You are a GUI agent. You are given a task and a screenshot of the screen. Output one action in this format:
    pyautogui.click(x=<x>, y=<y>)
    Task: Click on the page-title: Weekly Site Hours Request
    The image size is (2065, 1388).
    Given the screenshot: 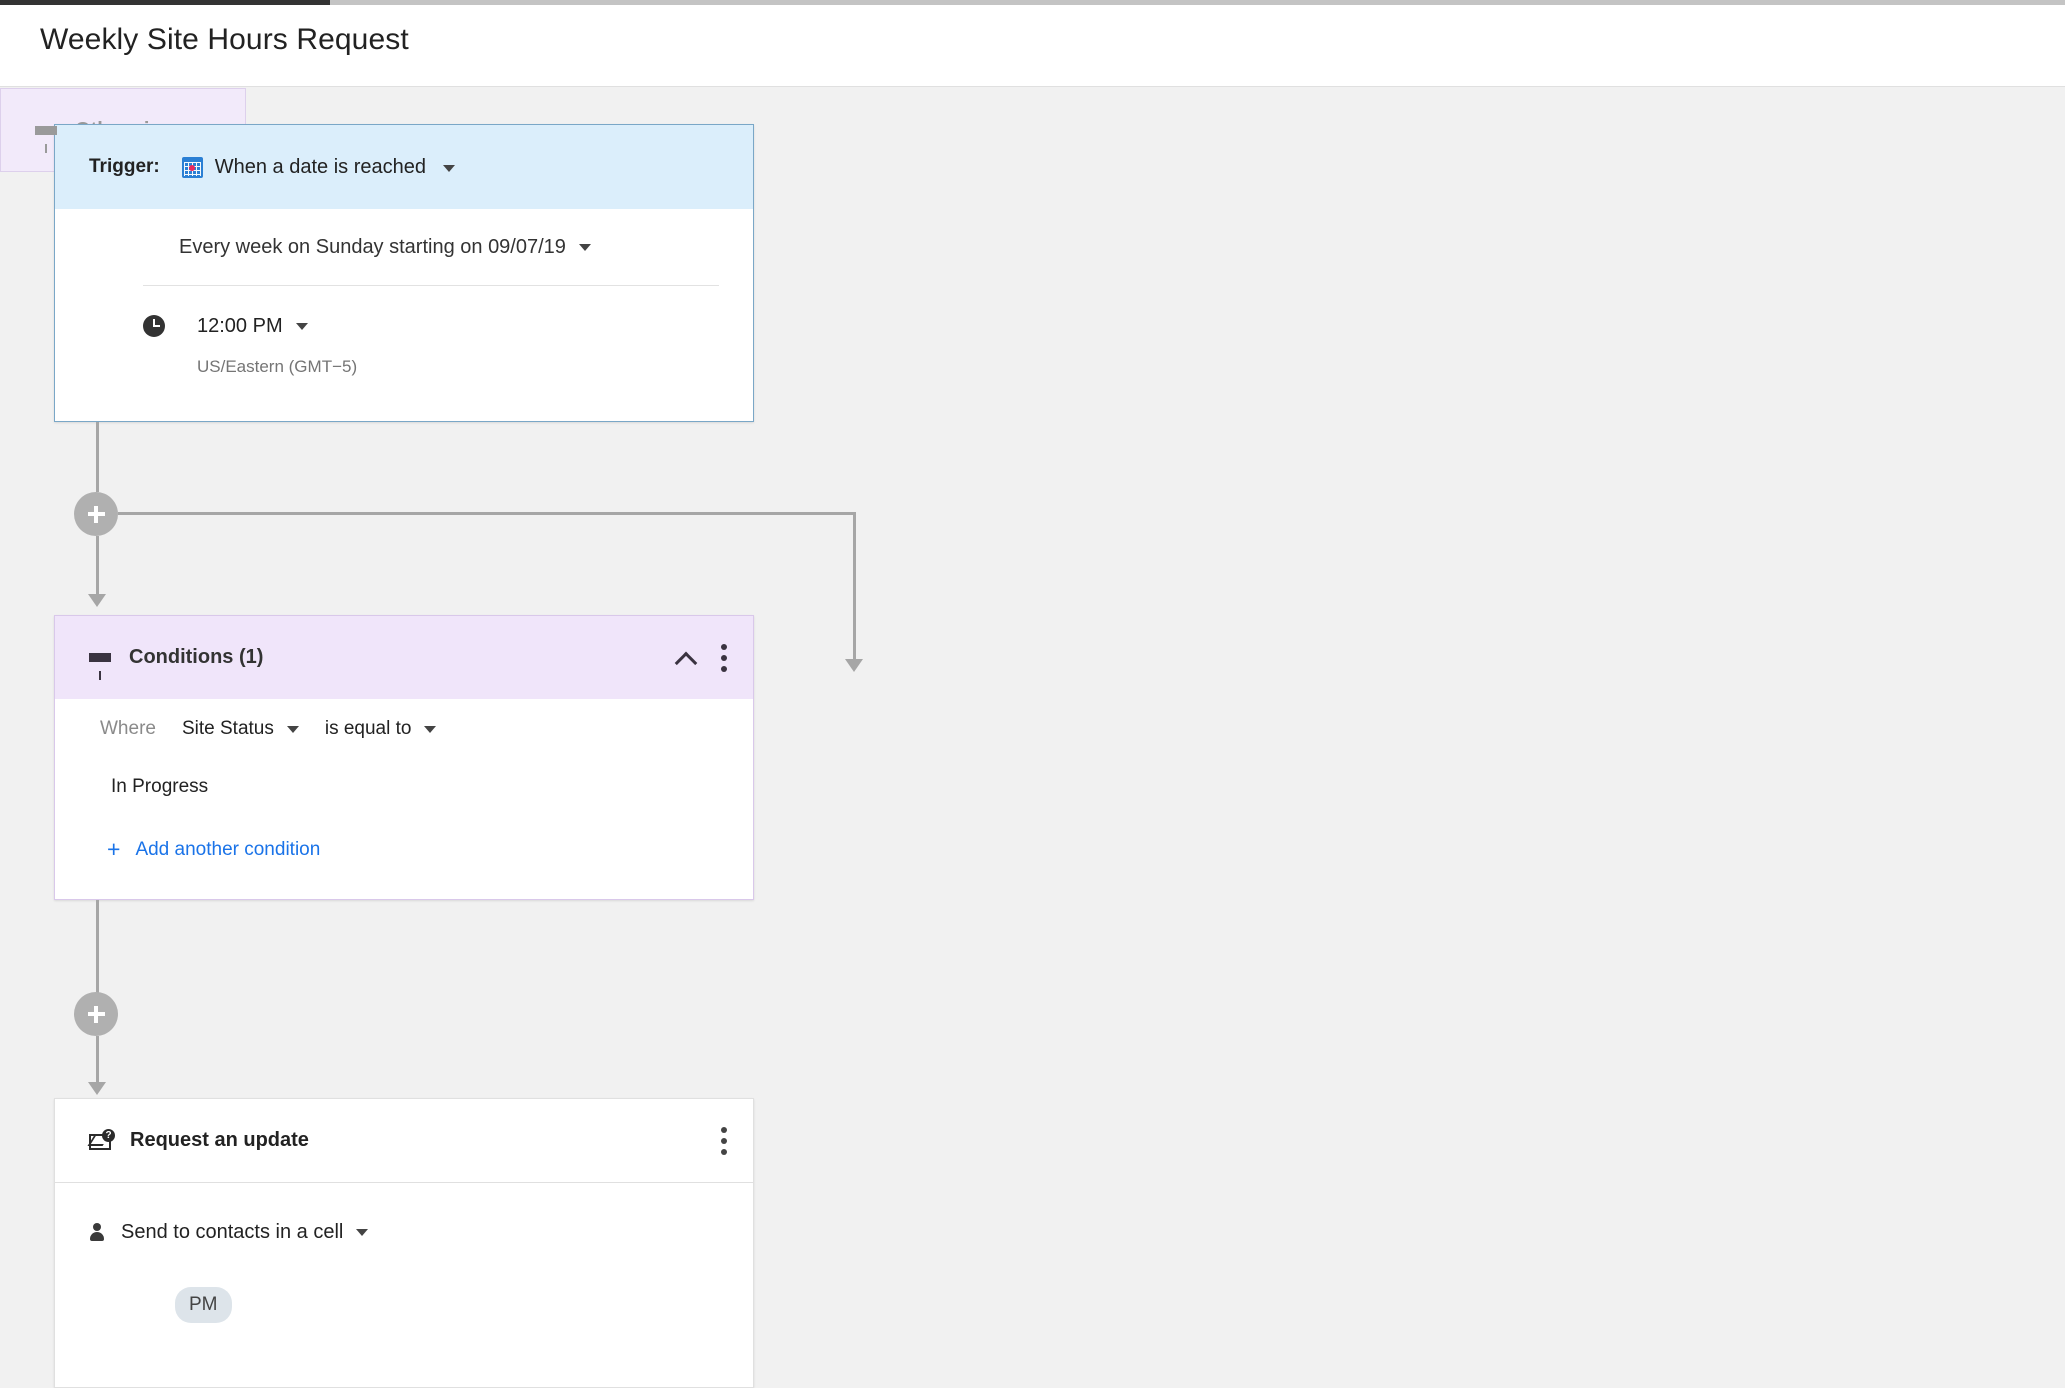 What is the action you would take?
    pyautogui.click(x=224, y=39)
    